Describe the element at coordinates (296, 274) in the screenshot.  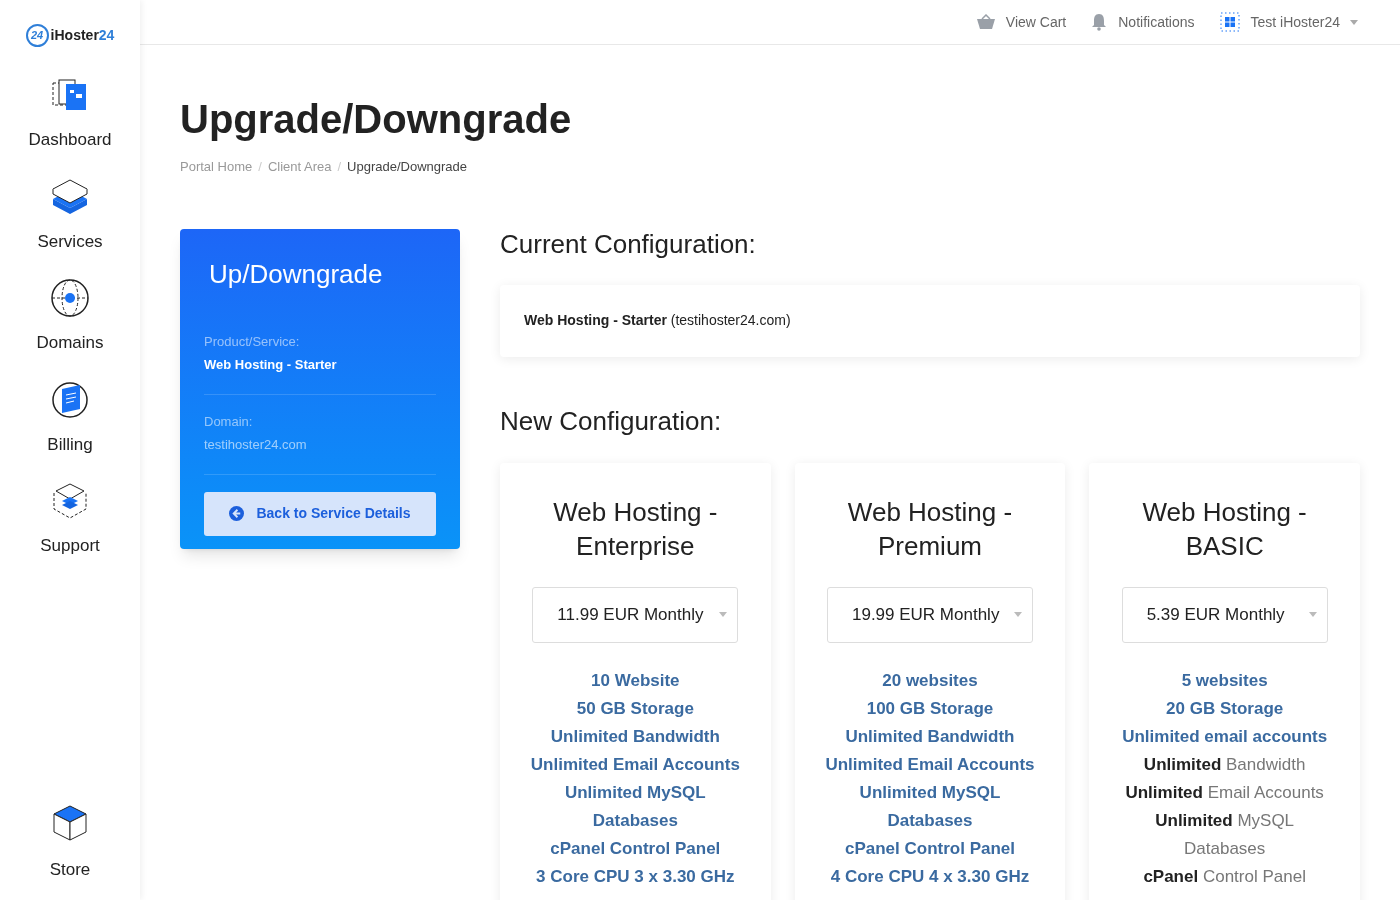
I see `card-title: Up/Downgrade` at that location.